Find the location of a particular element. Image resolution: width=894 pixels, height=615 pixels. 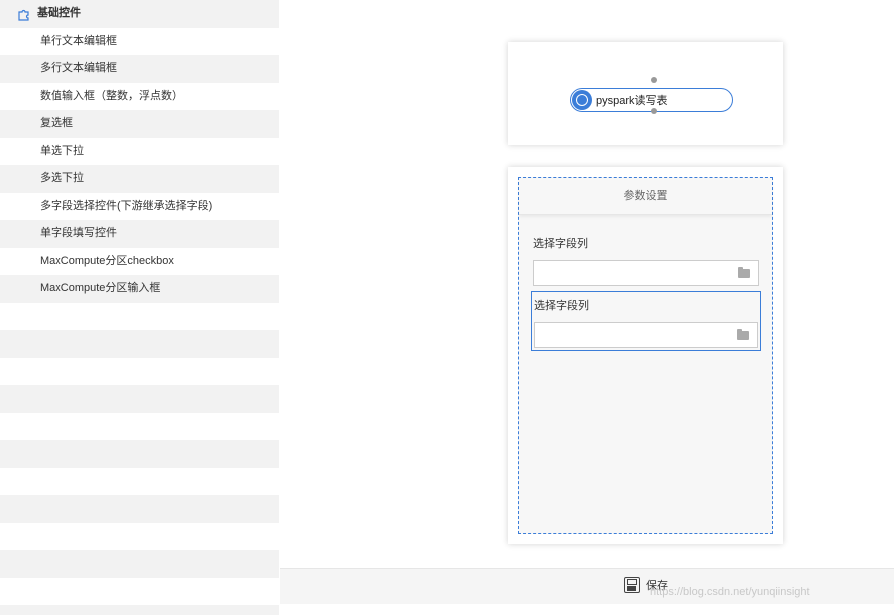

node-label: pyspark读写表 is located at coordinates (632, 101).